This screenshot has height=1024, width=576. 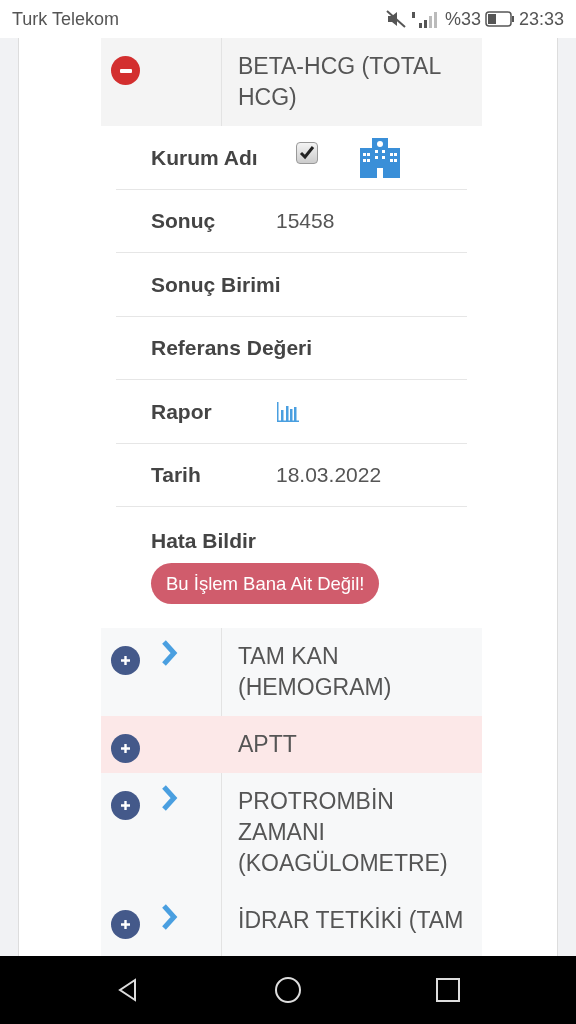 What do you see at coordinates (182, 411) in the screenshot?
I see `field-label: Rapor` at bounding box center [182, 411].